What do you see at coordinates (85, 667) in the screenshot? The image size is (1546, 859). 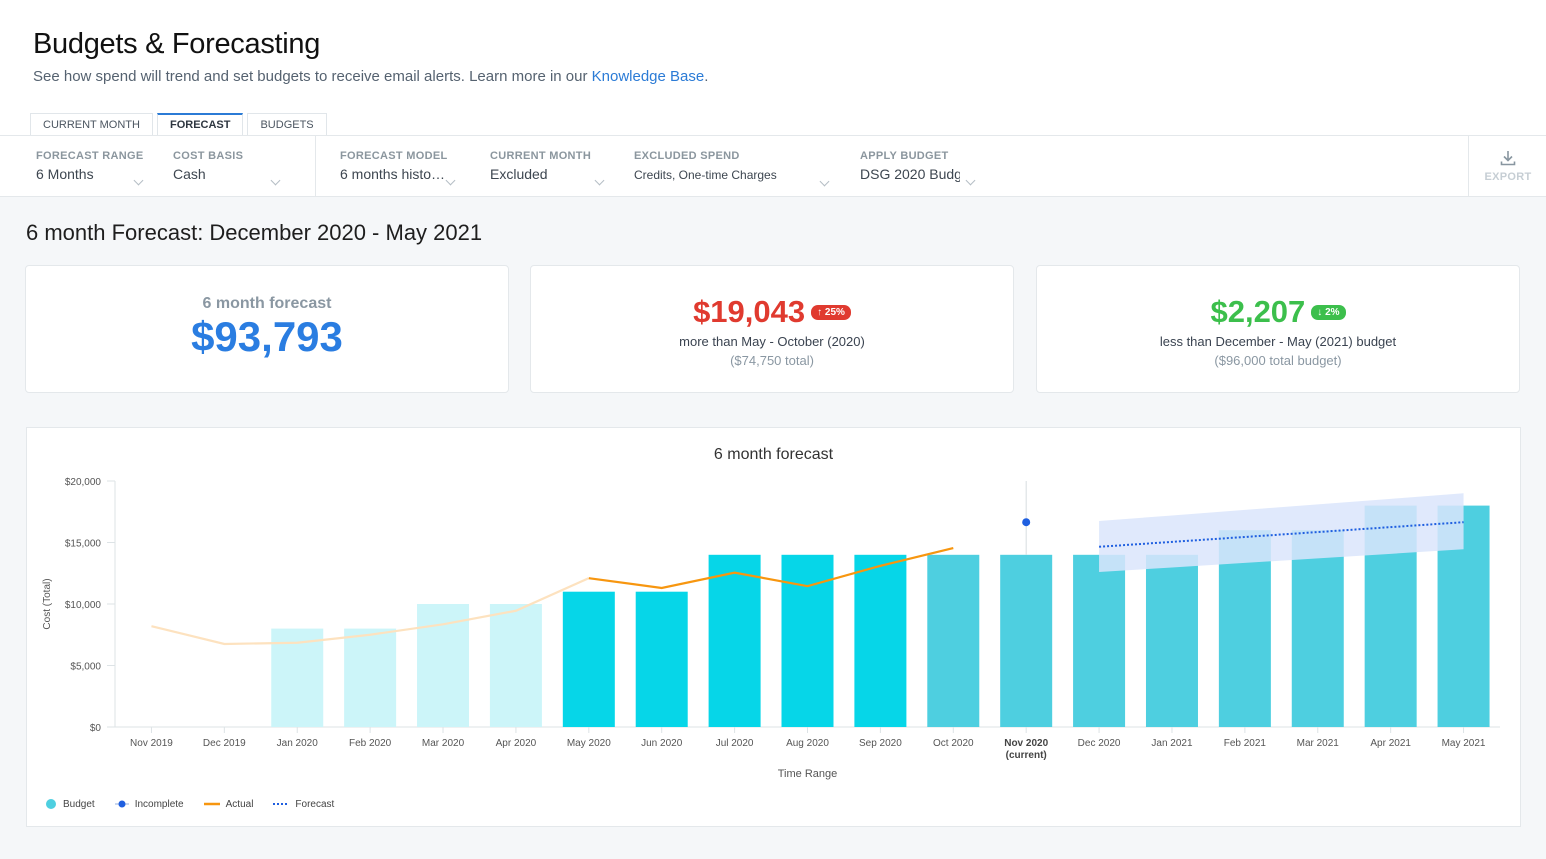 I see `y-tick-label: $5,000` at bounding box center [85, 667].